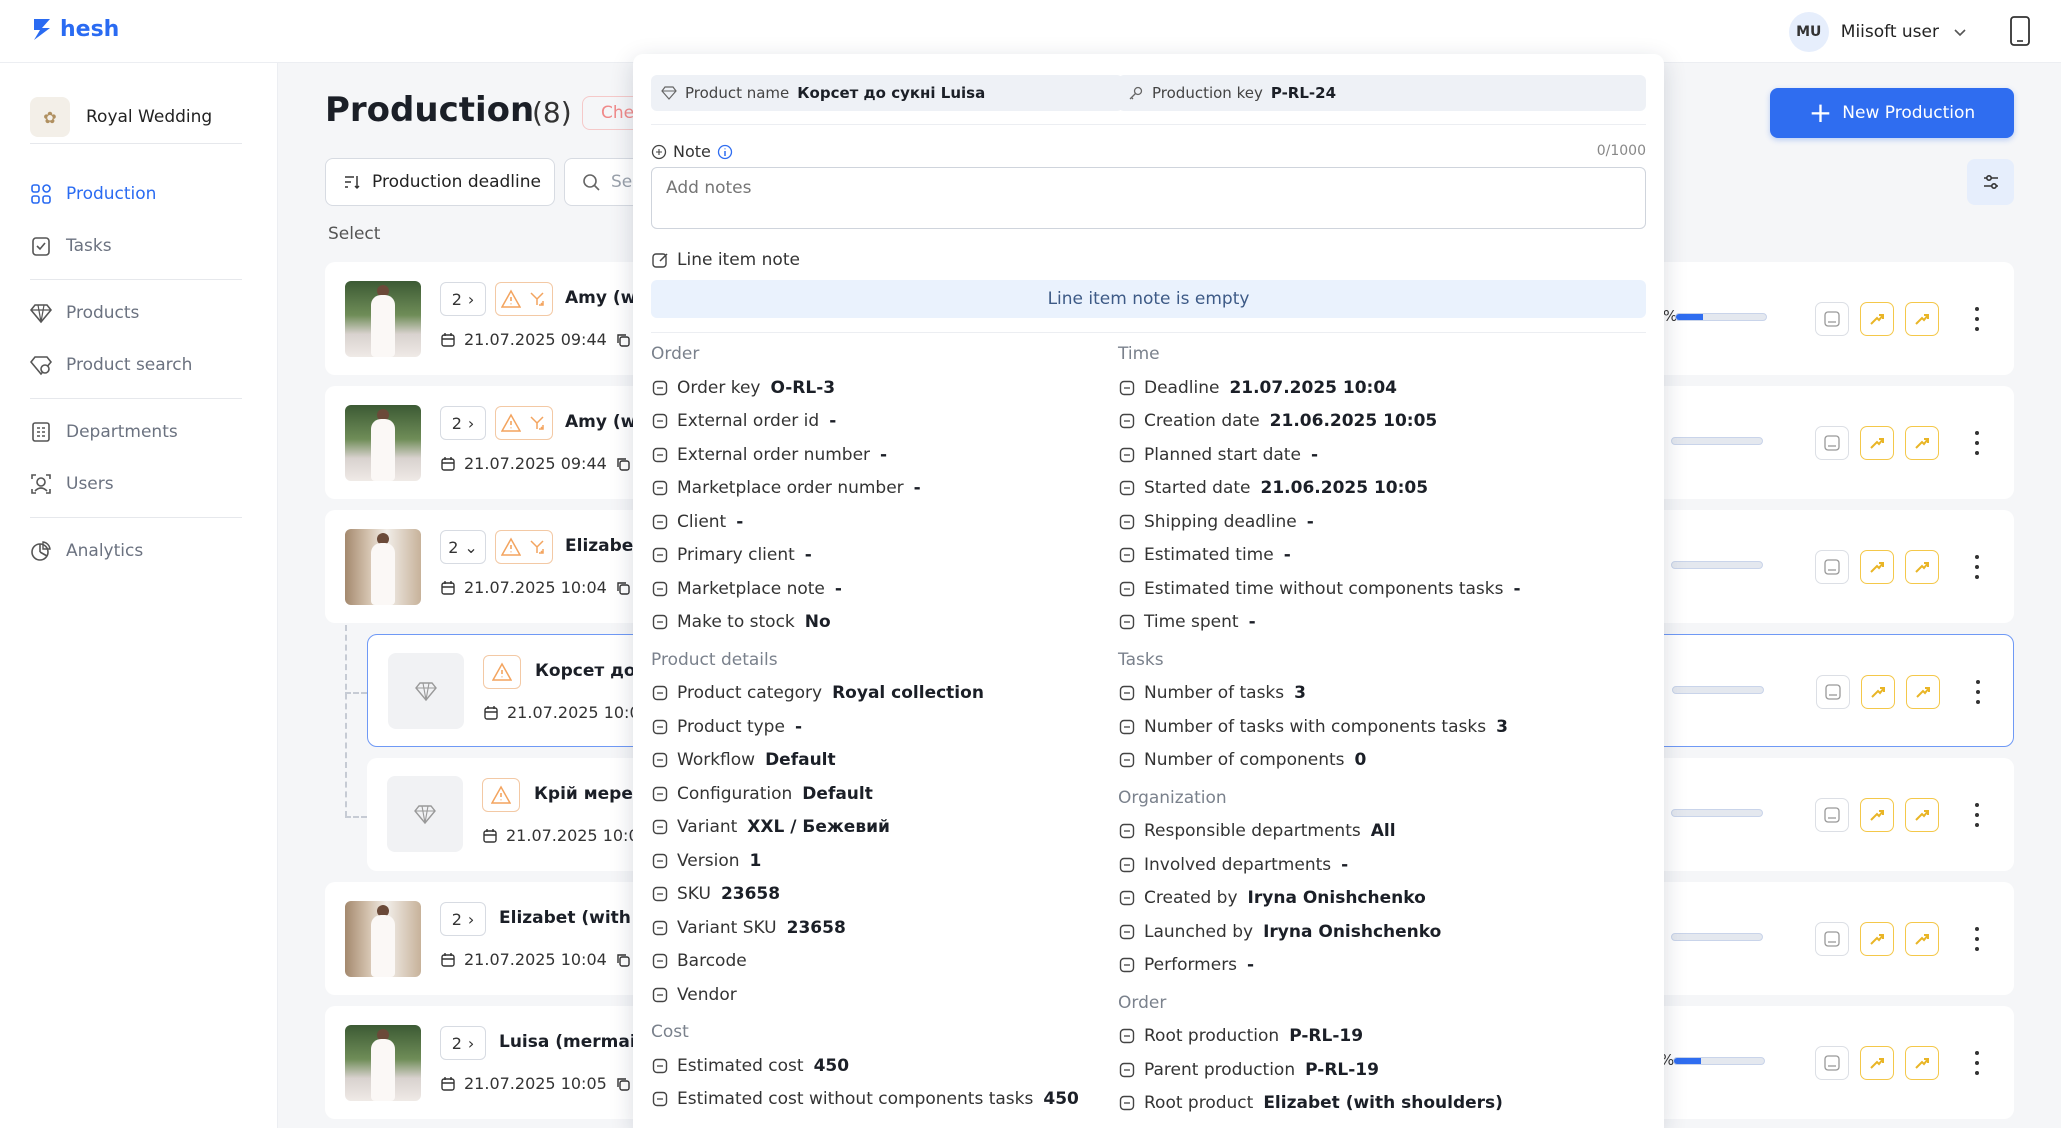 The height and width of the screenshot is (1128, 2061). Describe the element at coordinates (136, 279) in the screenshot. I see `sidebar-divider` at that location.